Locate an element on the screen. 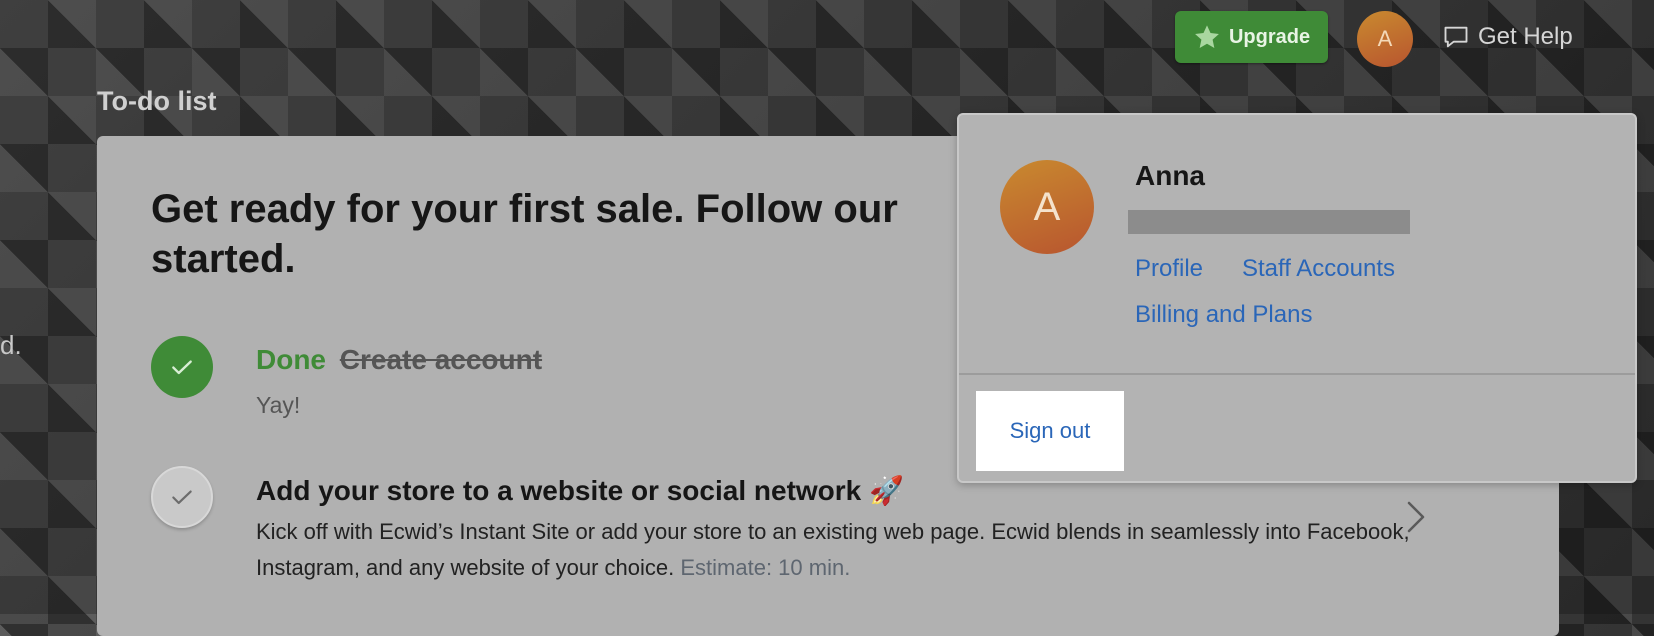 This screenshot has width=1654, height=636. sign-out-label: Sign out is located at coordinates (1050, 430).